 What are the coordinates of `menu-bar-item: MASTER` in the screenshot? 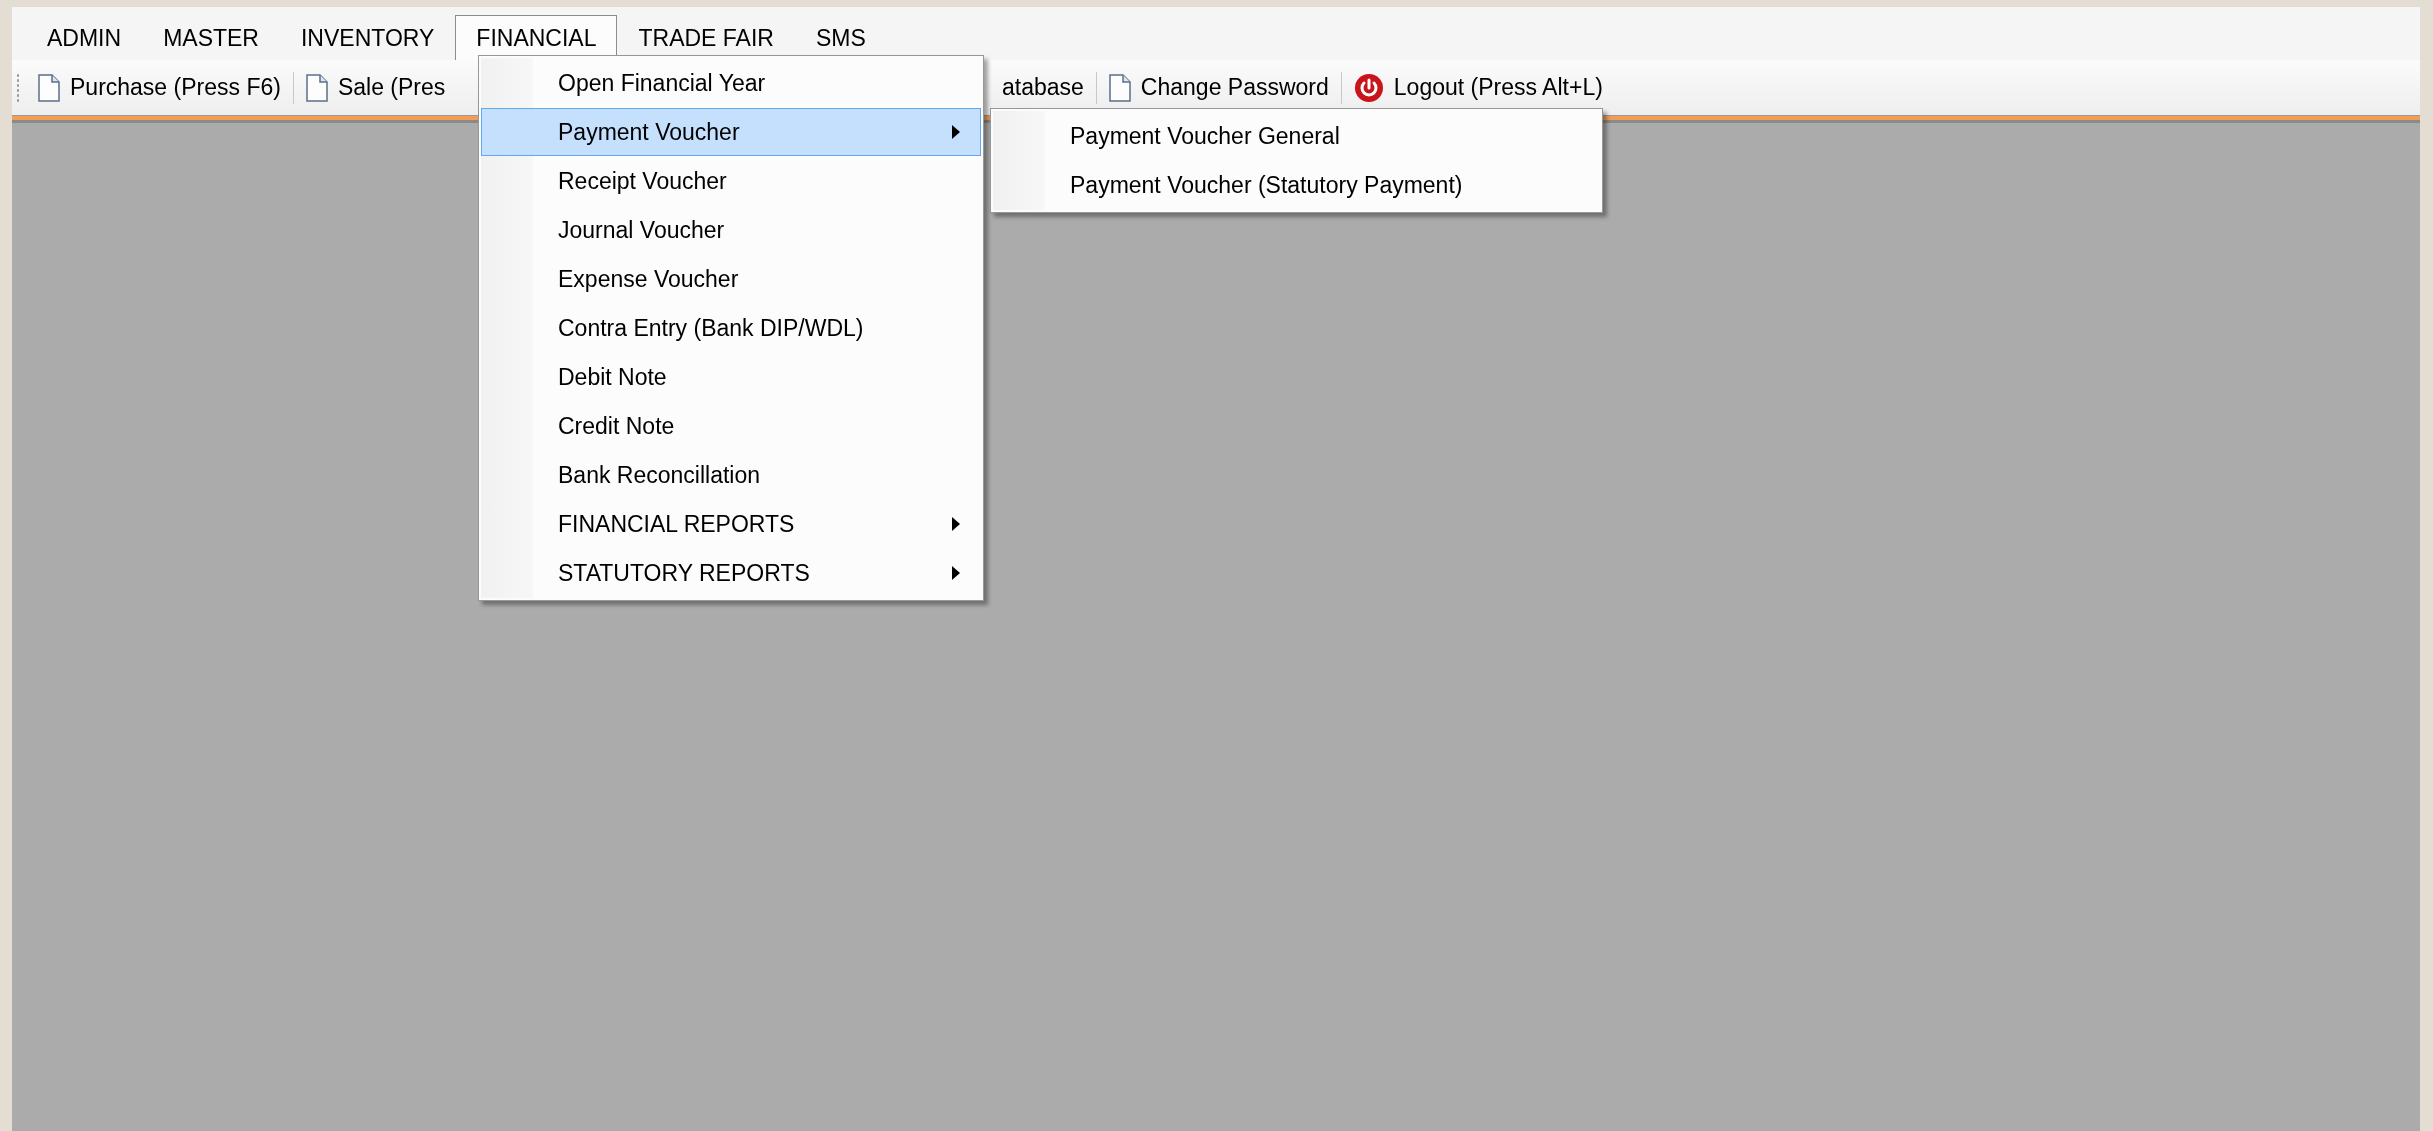 It's located at (211, 37).